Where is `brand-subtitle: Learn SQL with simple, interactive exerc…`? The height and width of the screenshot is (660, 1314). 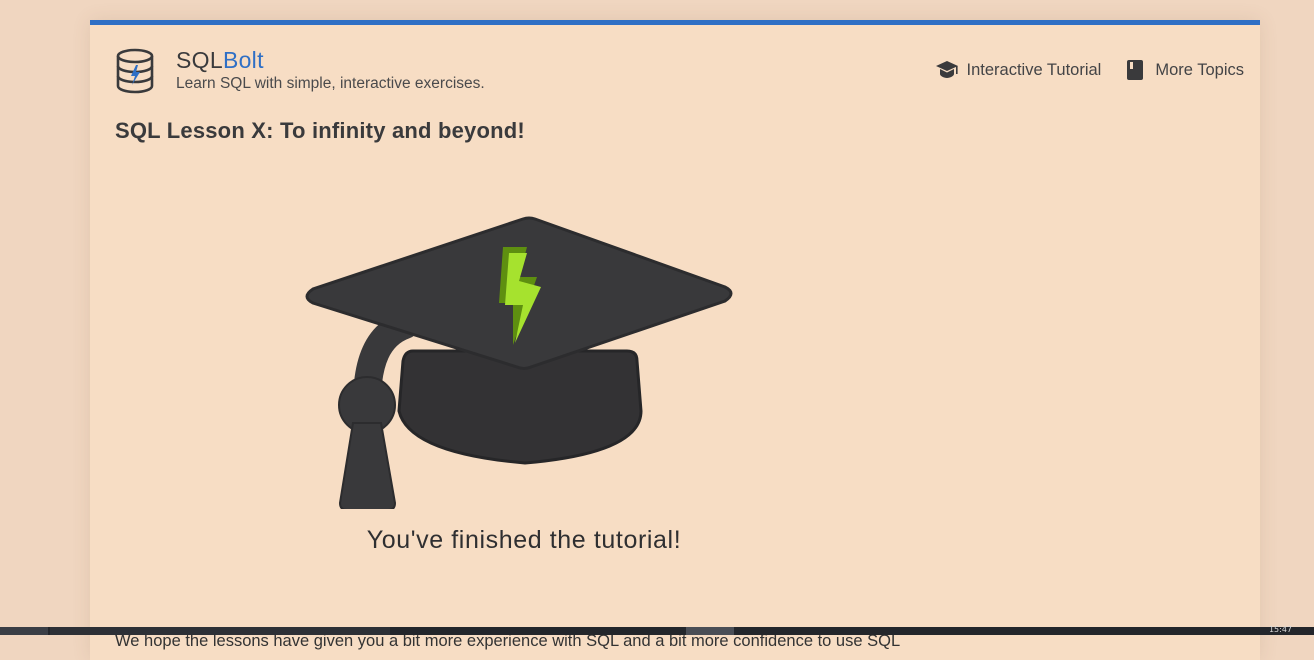
brand-subtitle: Learn SQL with simple, interactive exerc… is located at coordinates (330, 84).